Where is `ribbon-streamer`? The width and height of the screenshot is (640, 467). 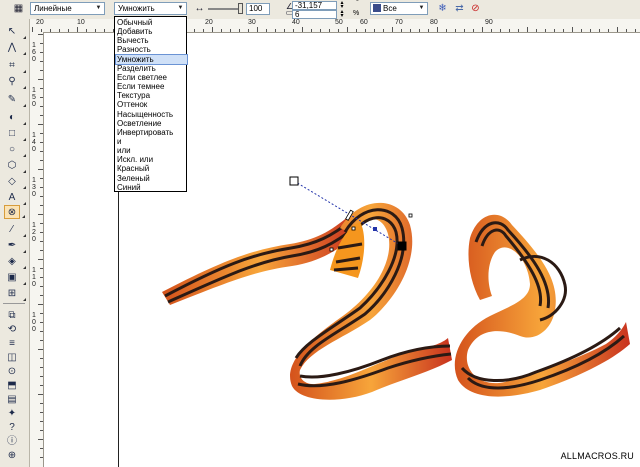 ribbon-streamer is located at coordinates (259, 260).